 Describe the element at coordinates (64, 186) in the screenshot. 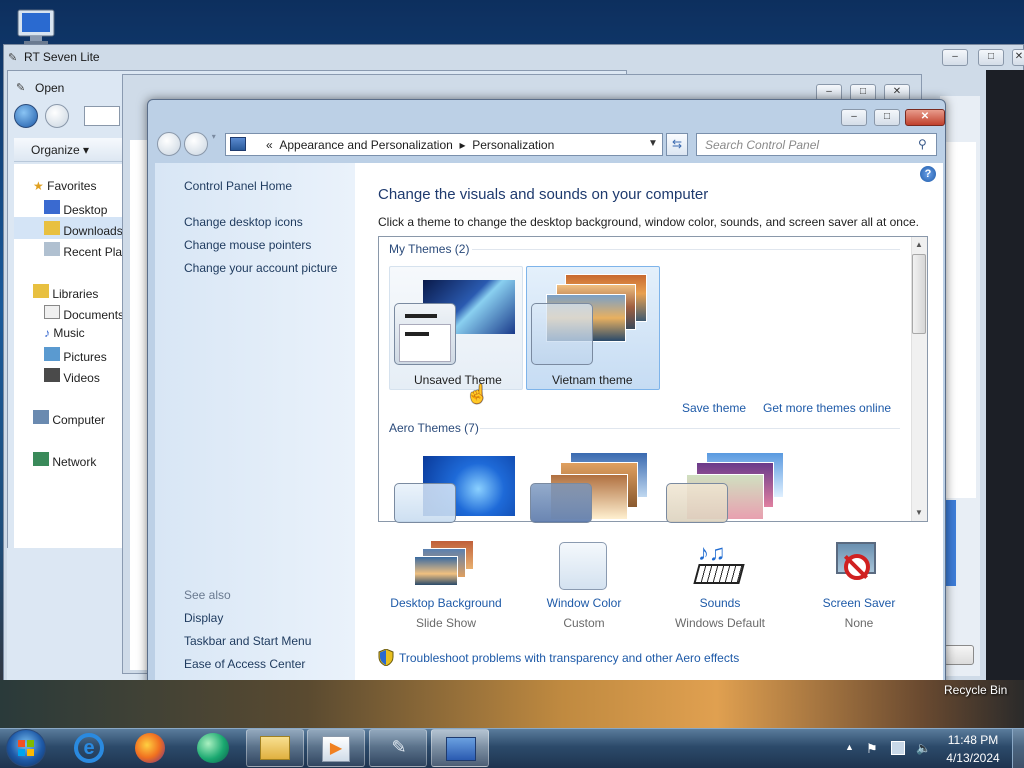

I see `favorites-header: ★ Favorites` at that location.